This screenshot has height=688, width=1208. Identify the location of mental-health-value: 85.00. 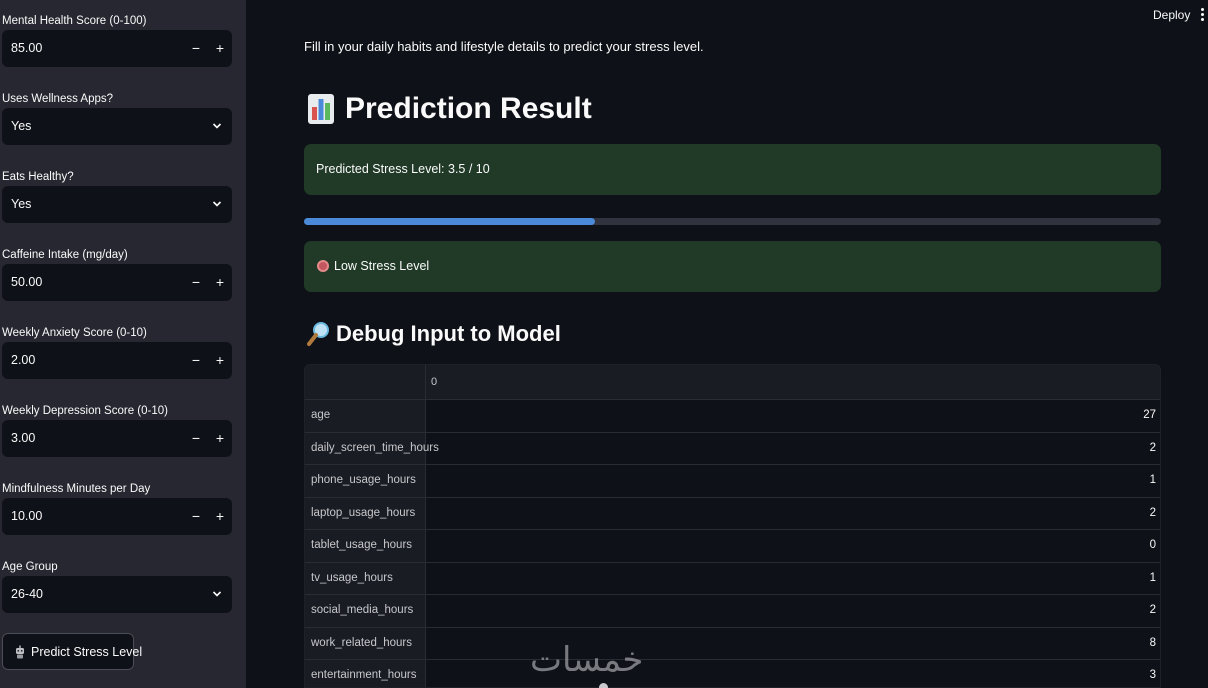
(26, 48).